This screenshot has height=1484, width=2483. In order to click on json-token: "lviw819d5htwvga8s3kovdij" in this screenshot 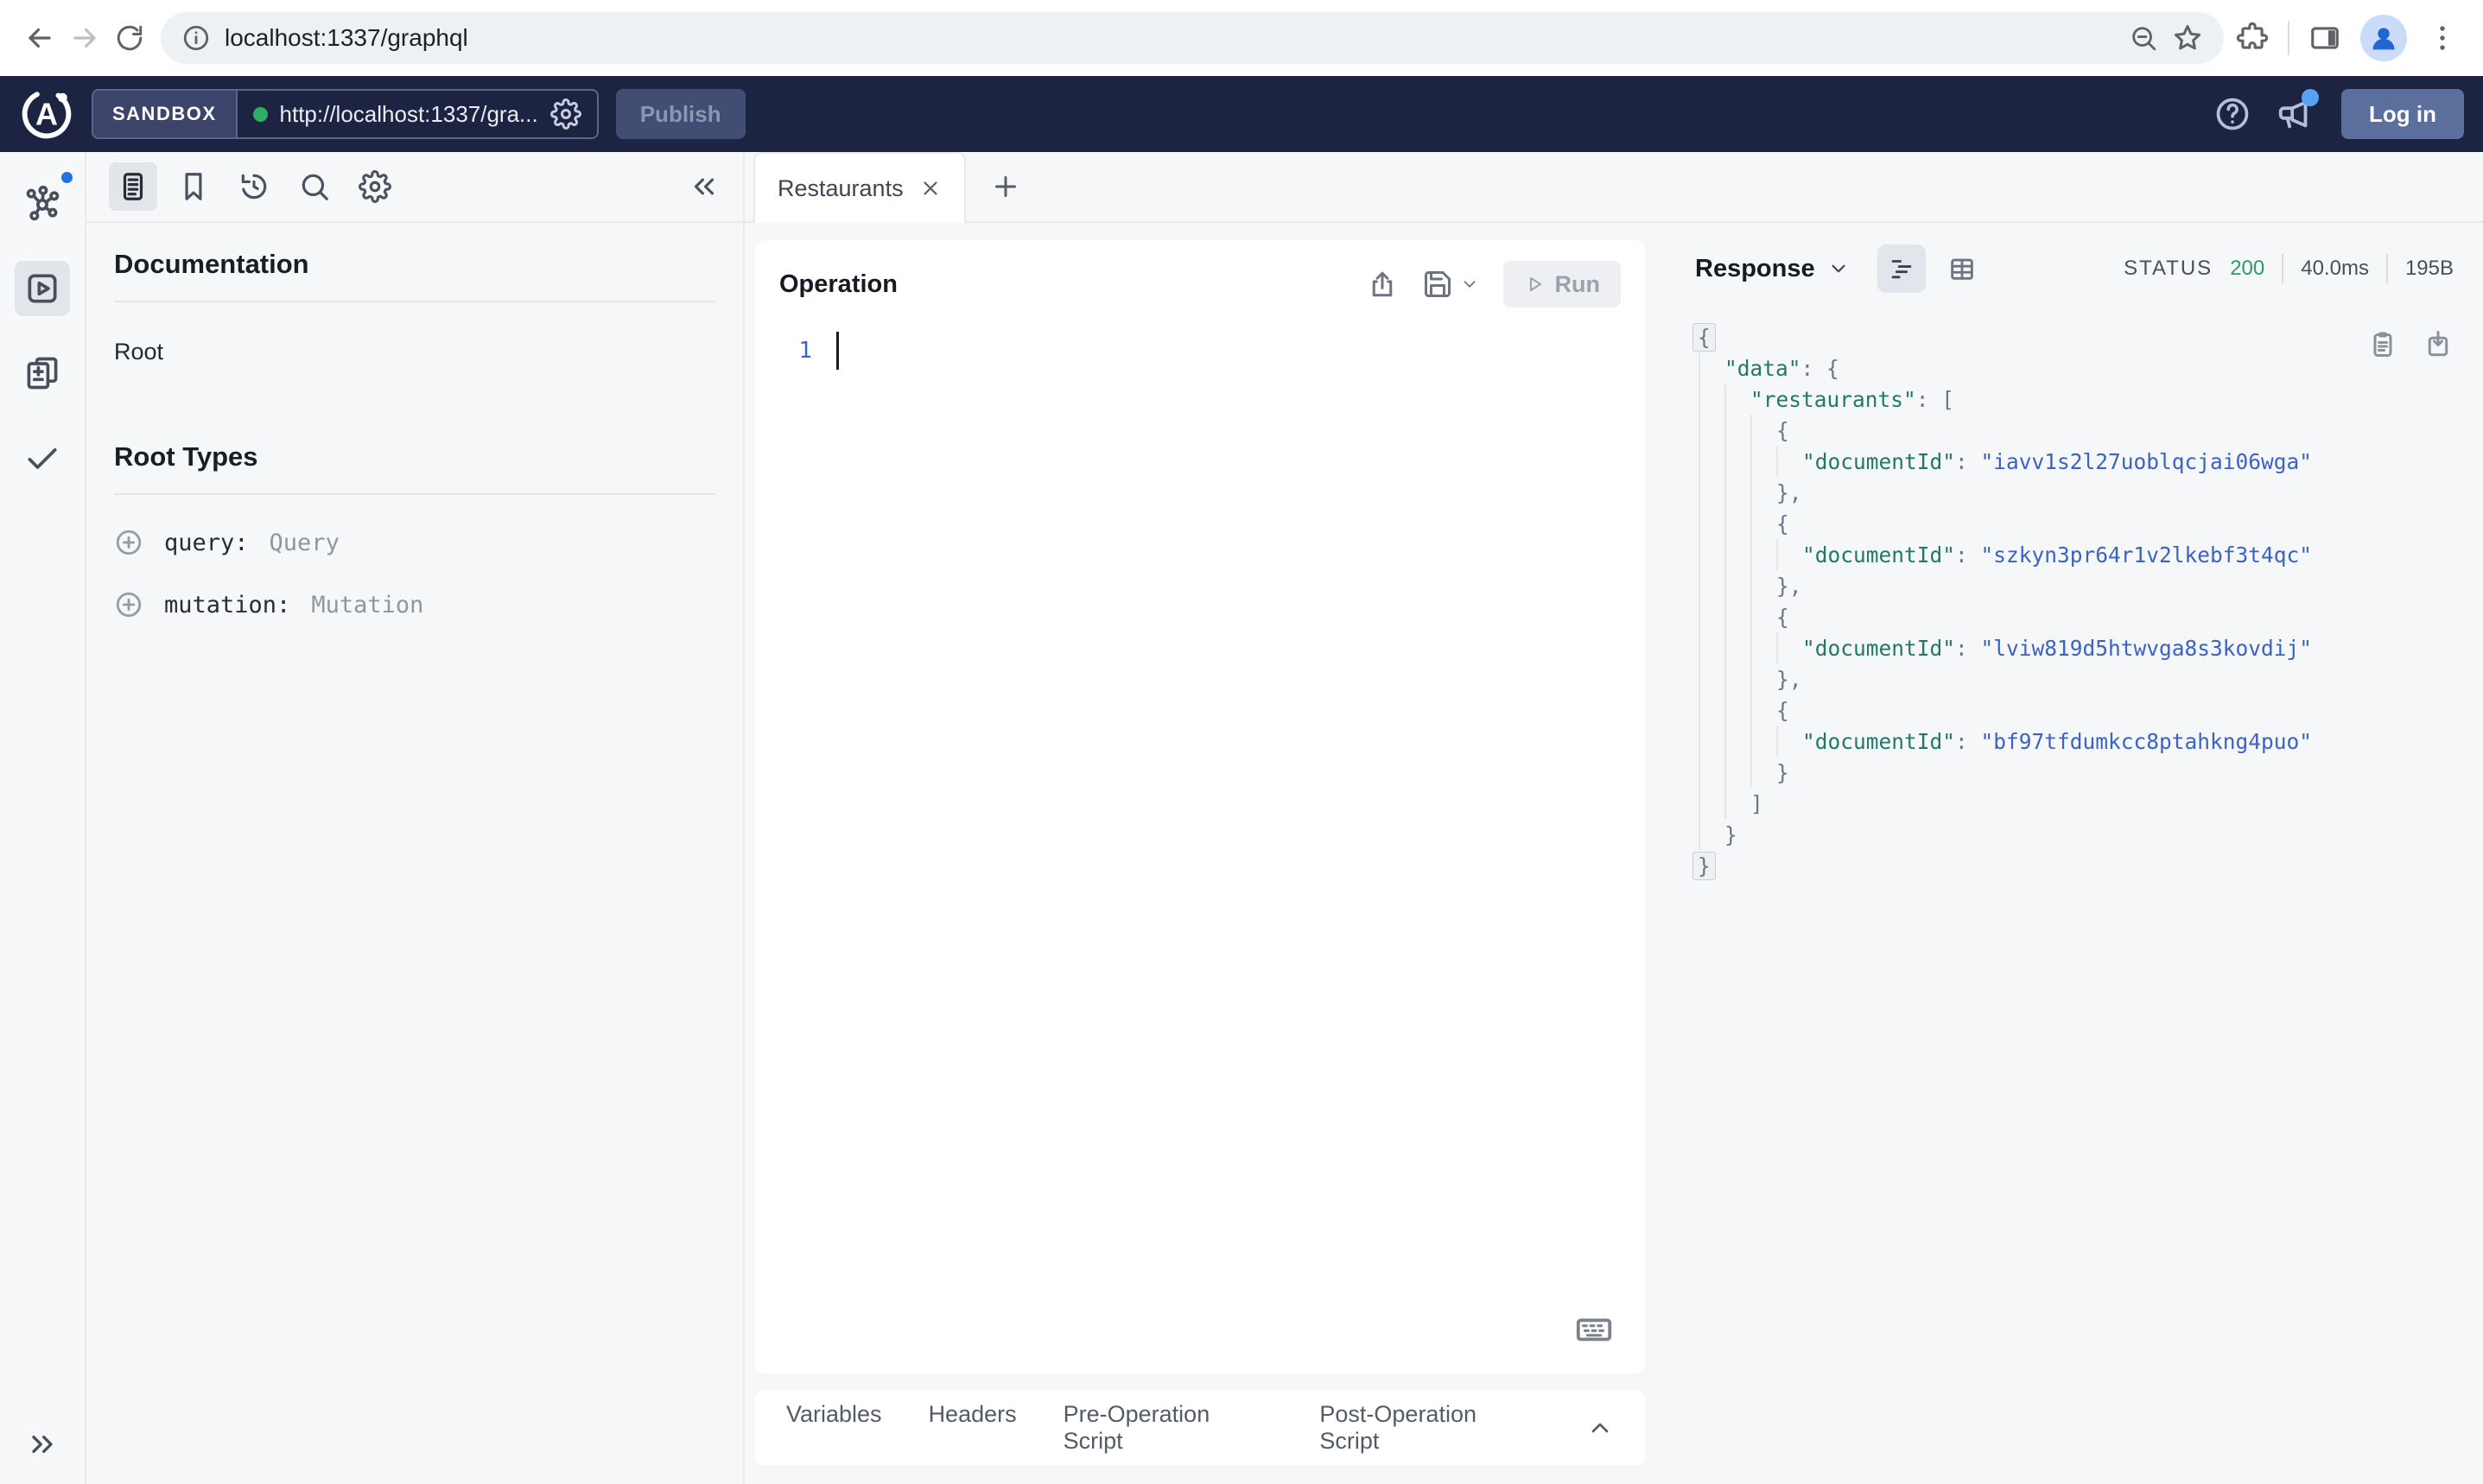, I will do `click(2147, 648)`.